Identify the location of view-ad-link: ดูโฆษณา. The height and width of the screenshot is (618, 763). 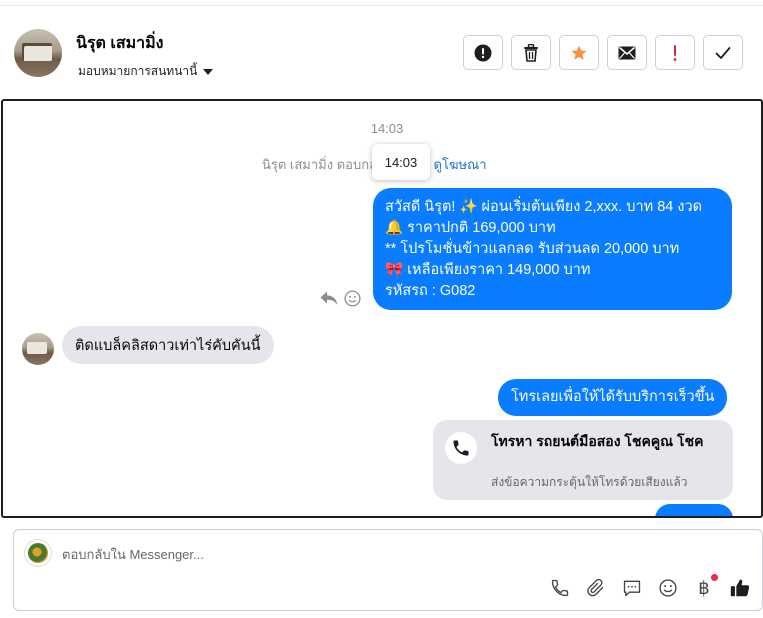
(459, 164).